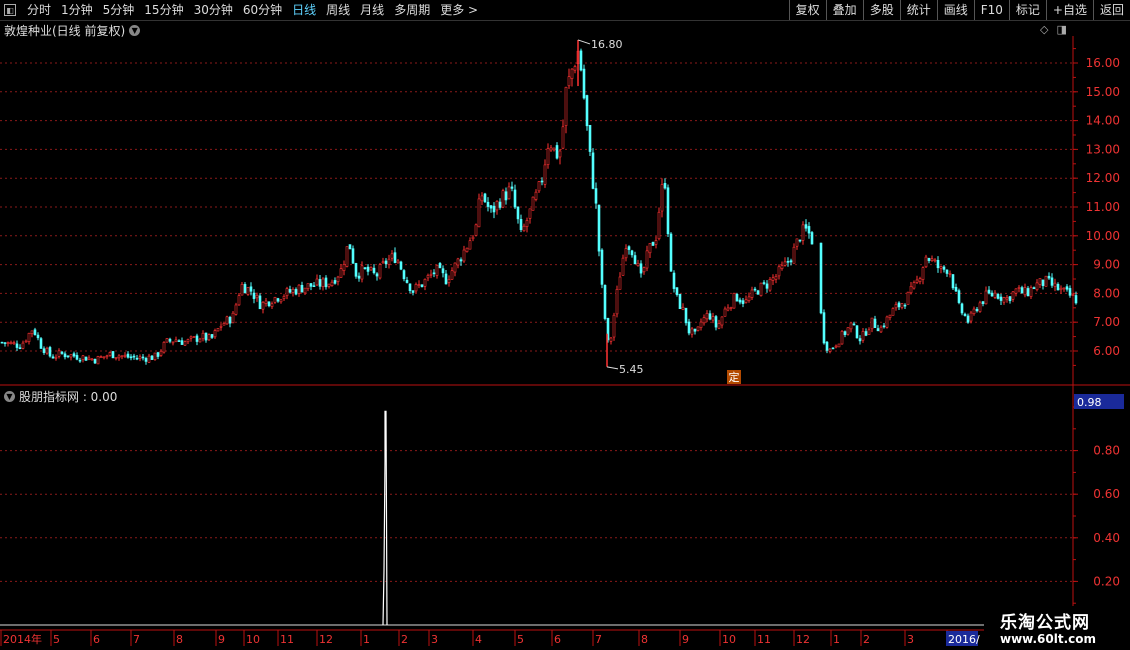 The height and width of the screenshot is (650, 1130). I want to click on price-tick-label: 10.00, so click(1103, 236).